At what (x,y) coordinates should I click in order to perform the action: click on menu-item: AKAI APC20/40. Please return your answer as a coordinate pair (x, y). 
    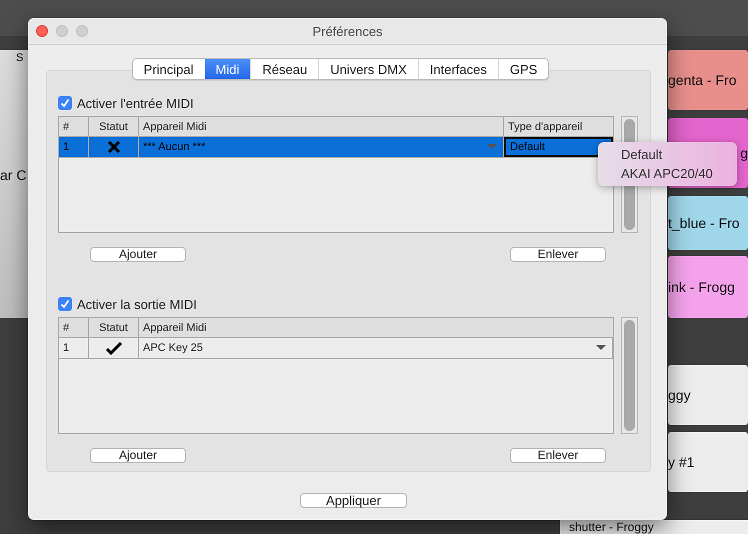
    Looking at the image, I should click on (667, 173).